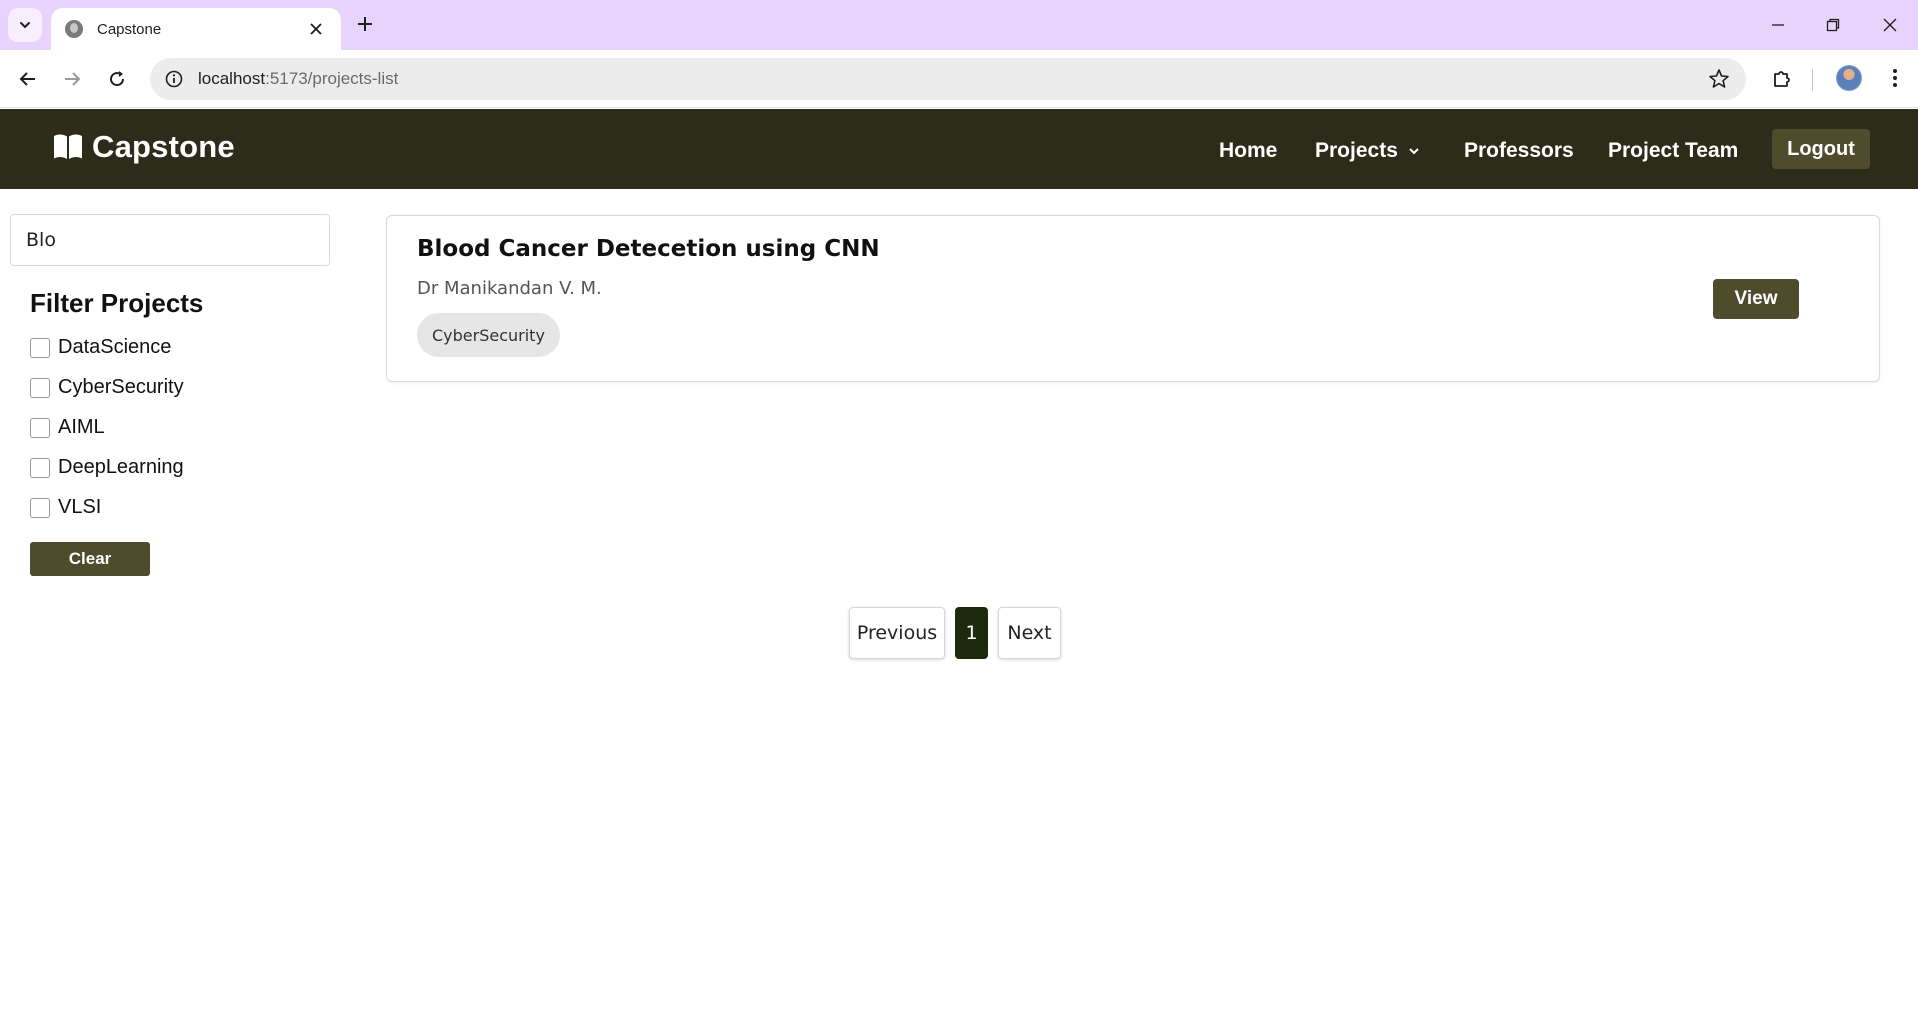 The image size is (1918, 1011). I want to click on brand-name: Capstone, so click(163, 146).